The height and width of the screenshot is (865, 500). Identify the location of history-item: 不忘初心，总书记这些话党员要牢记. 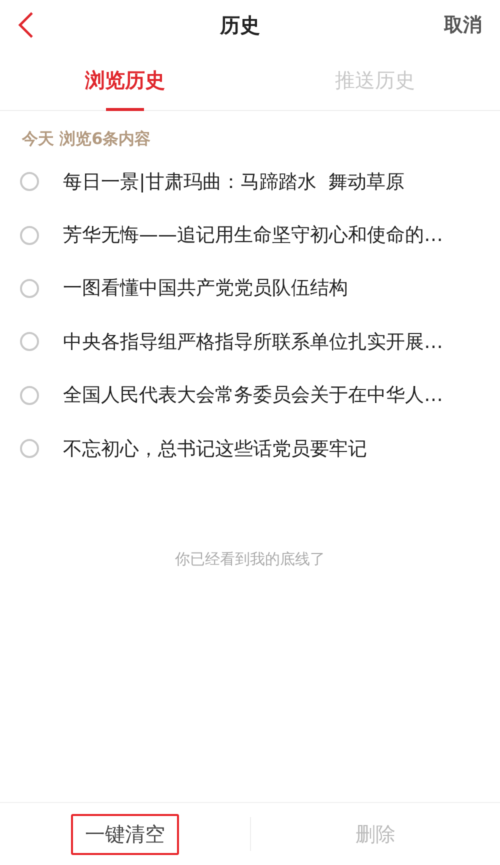
(215, 449).